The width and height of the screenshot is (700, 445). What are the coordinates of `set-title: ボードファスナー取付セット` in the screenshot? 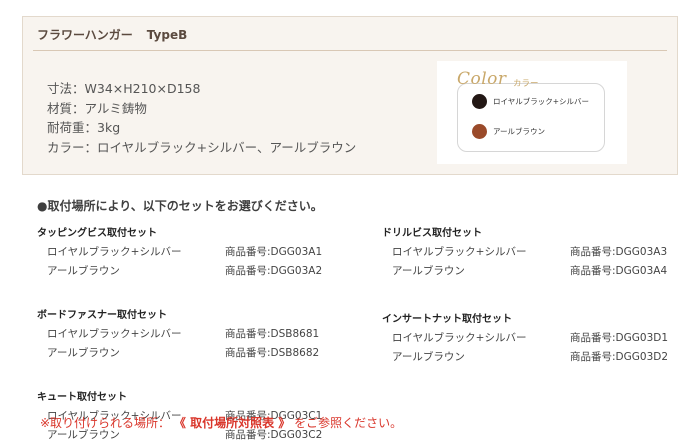 It's located at (102, 315).